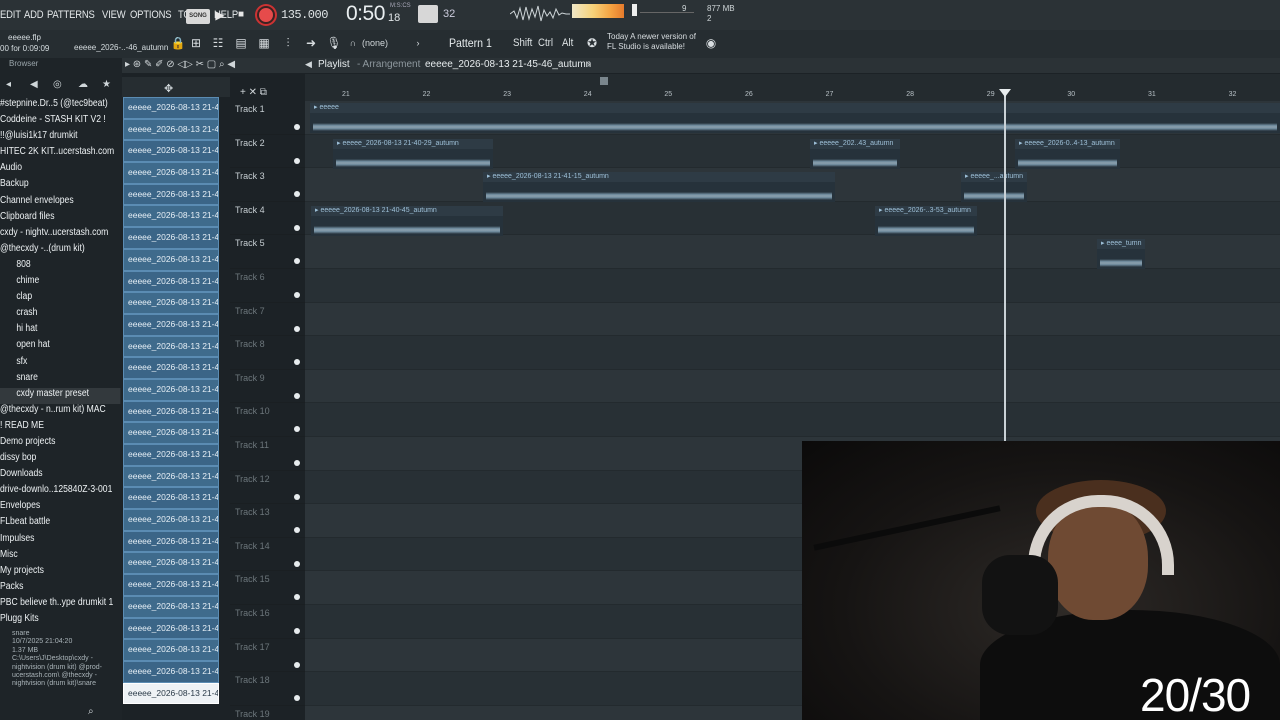 This screenshot has height=720, width=1280. What do you see at coordinates (334, 43) in the screenshot?
I see `microphone-icon: 🎙` at bounding box center [334, 43].